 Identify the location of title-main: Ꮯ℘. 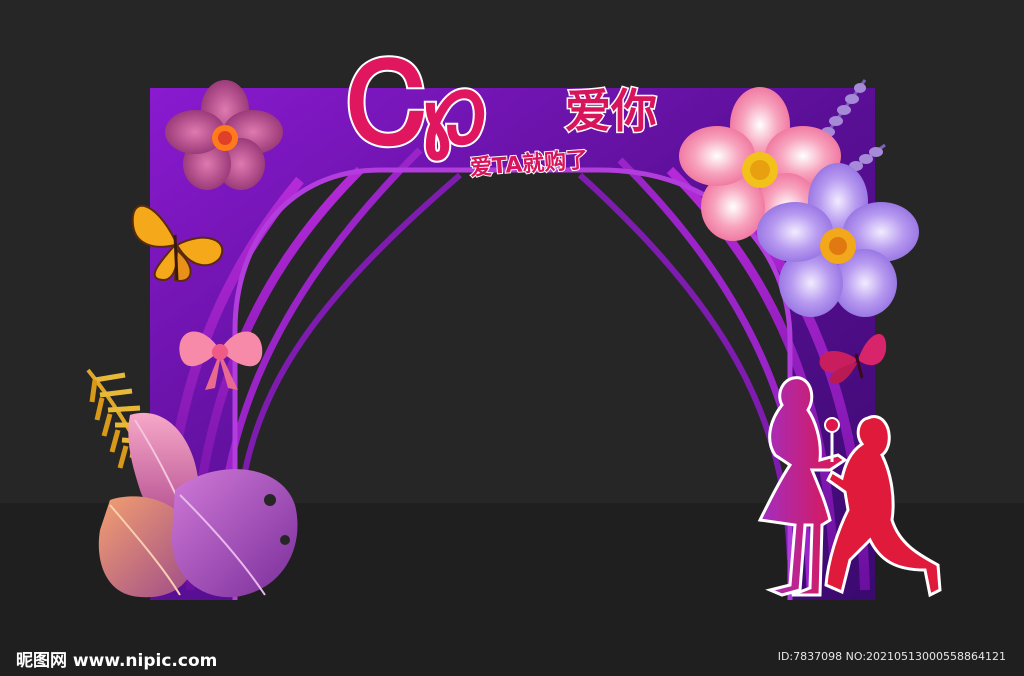
(418, 103).